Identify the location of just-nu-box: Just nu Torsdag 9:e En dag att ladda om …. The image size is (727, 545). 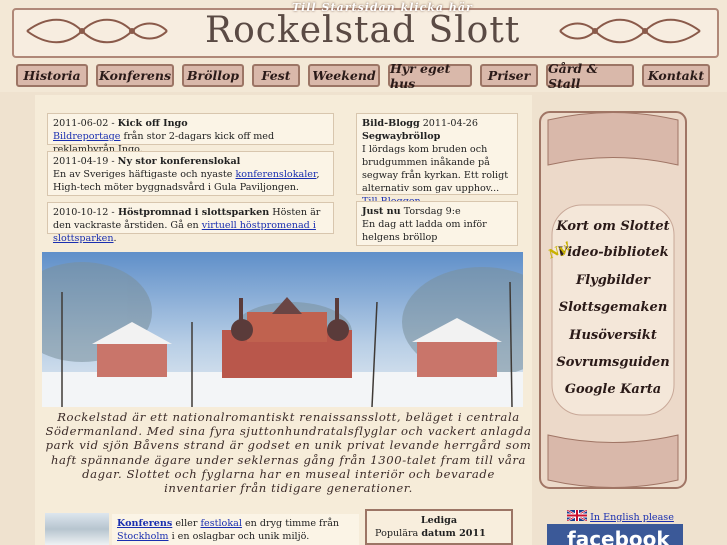
(437, 223).